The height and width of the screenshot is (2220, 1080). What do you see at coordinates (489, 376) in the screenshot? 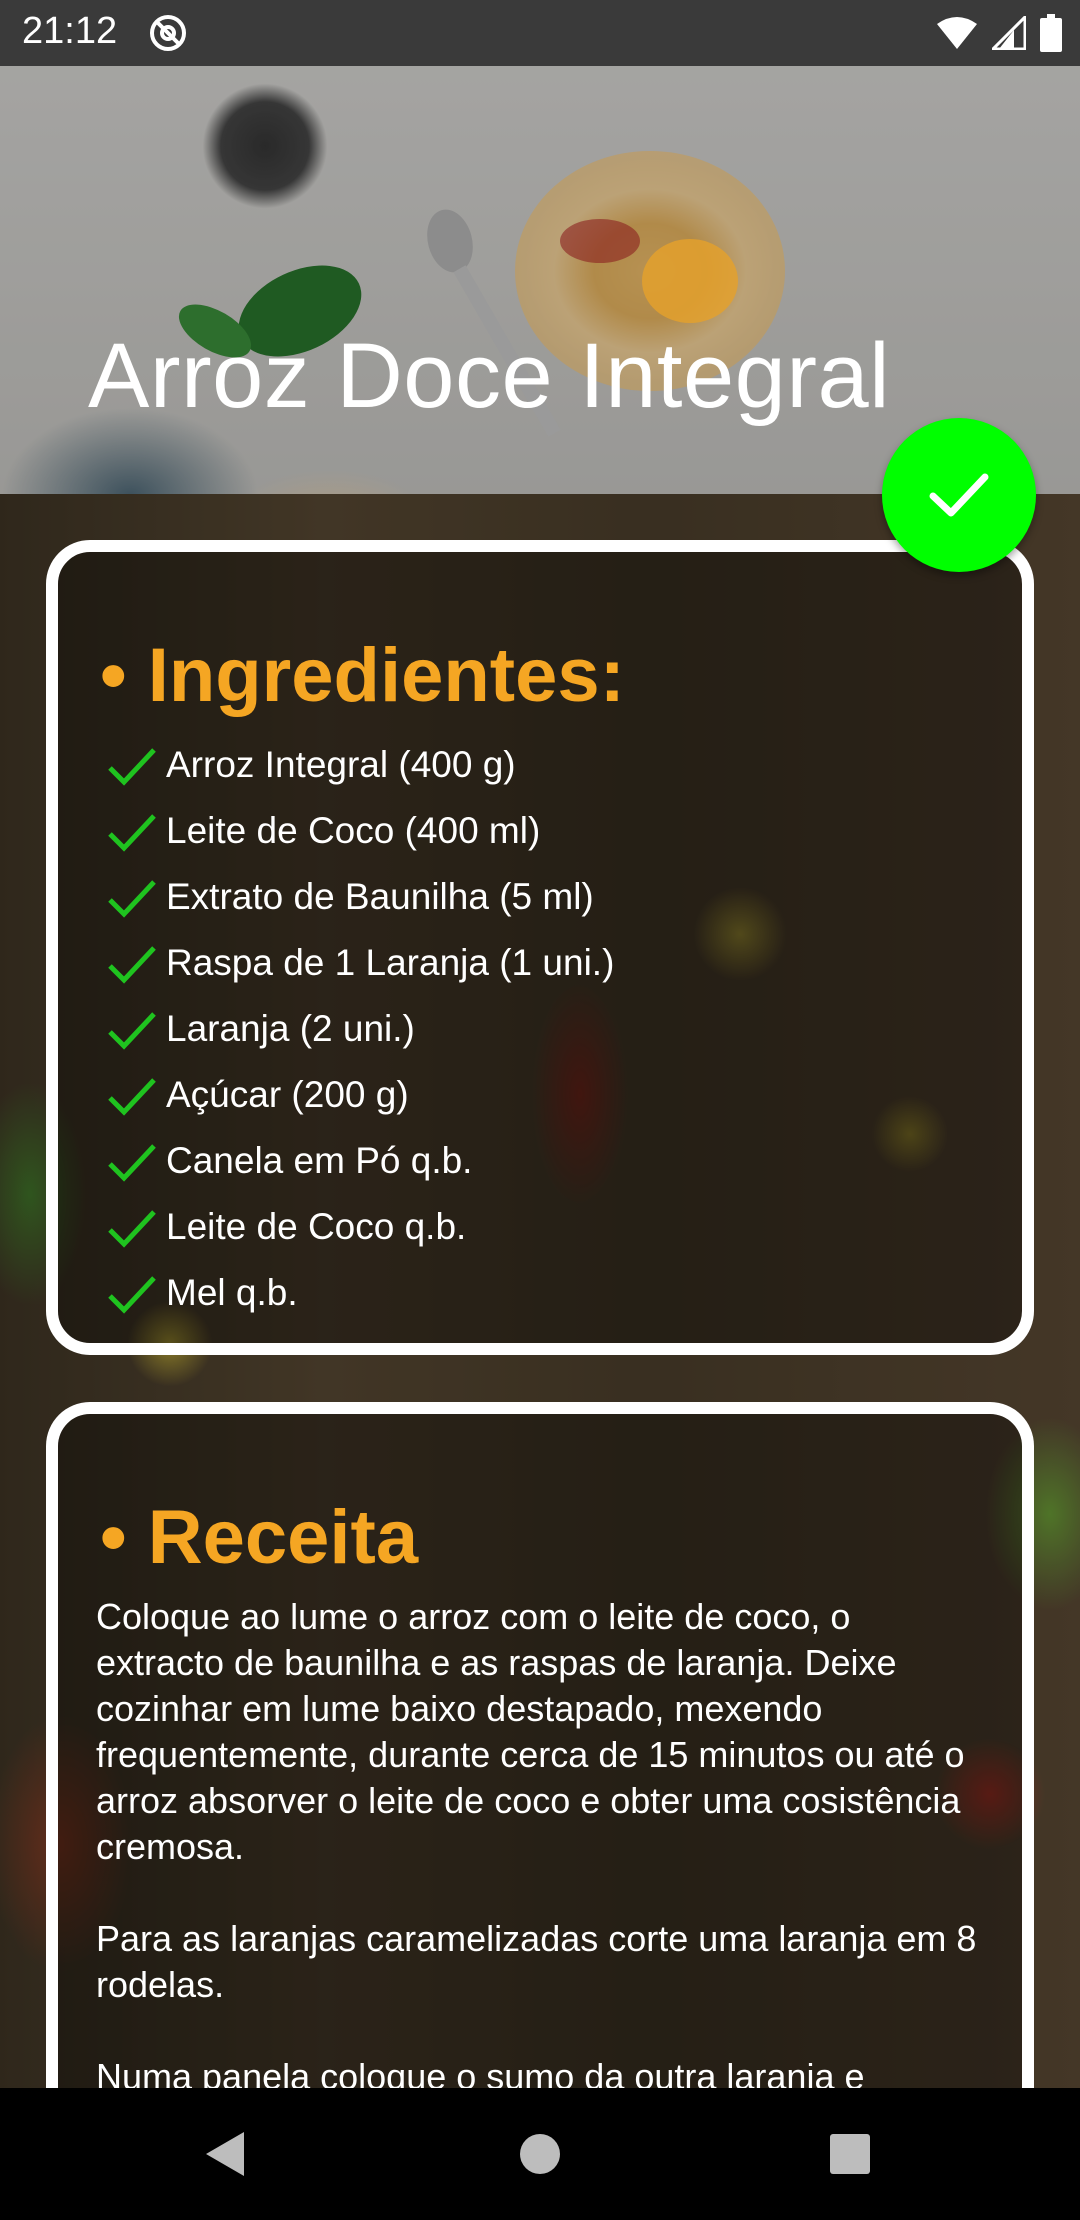
I see `recipe-title: Arroz Doce Integral` at bounding box center [489, 376].